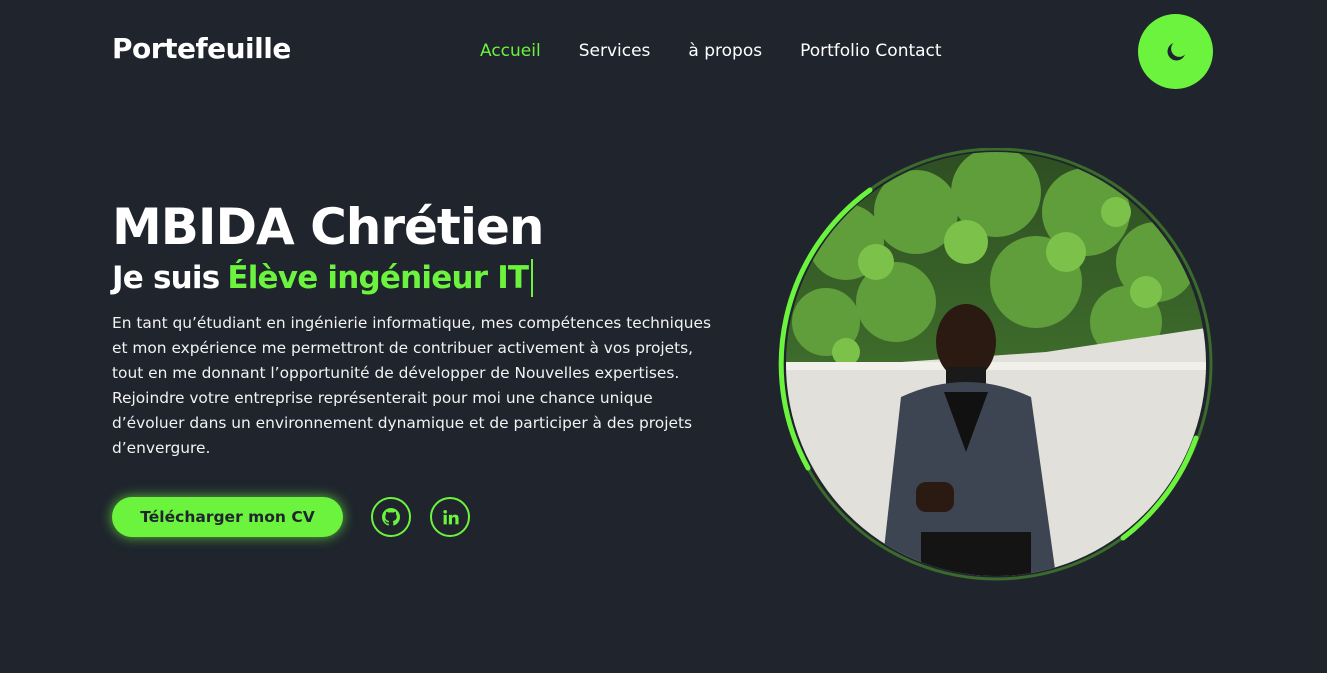 Image resolution: width=1327 pixels, height=673 pixels. Describe the element at coordinates (328, 227) in the screenshot. I see `hero-name: MBIDA Chrétien` at that location.